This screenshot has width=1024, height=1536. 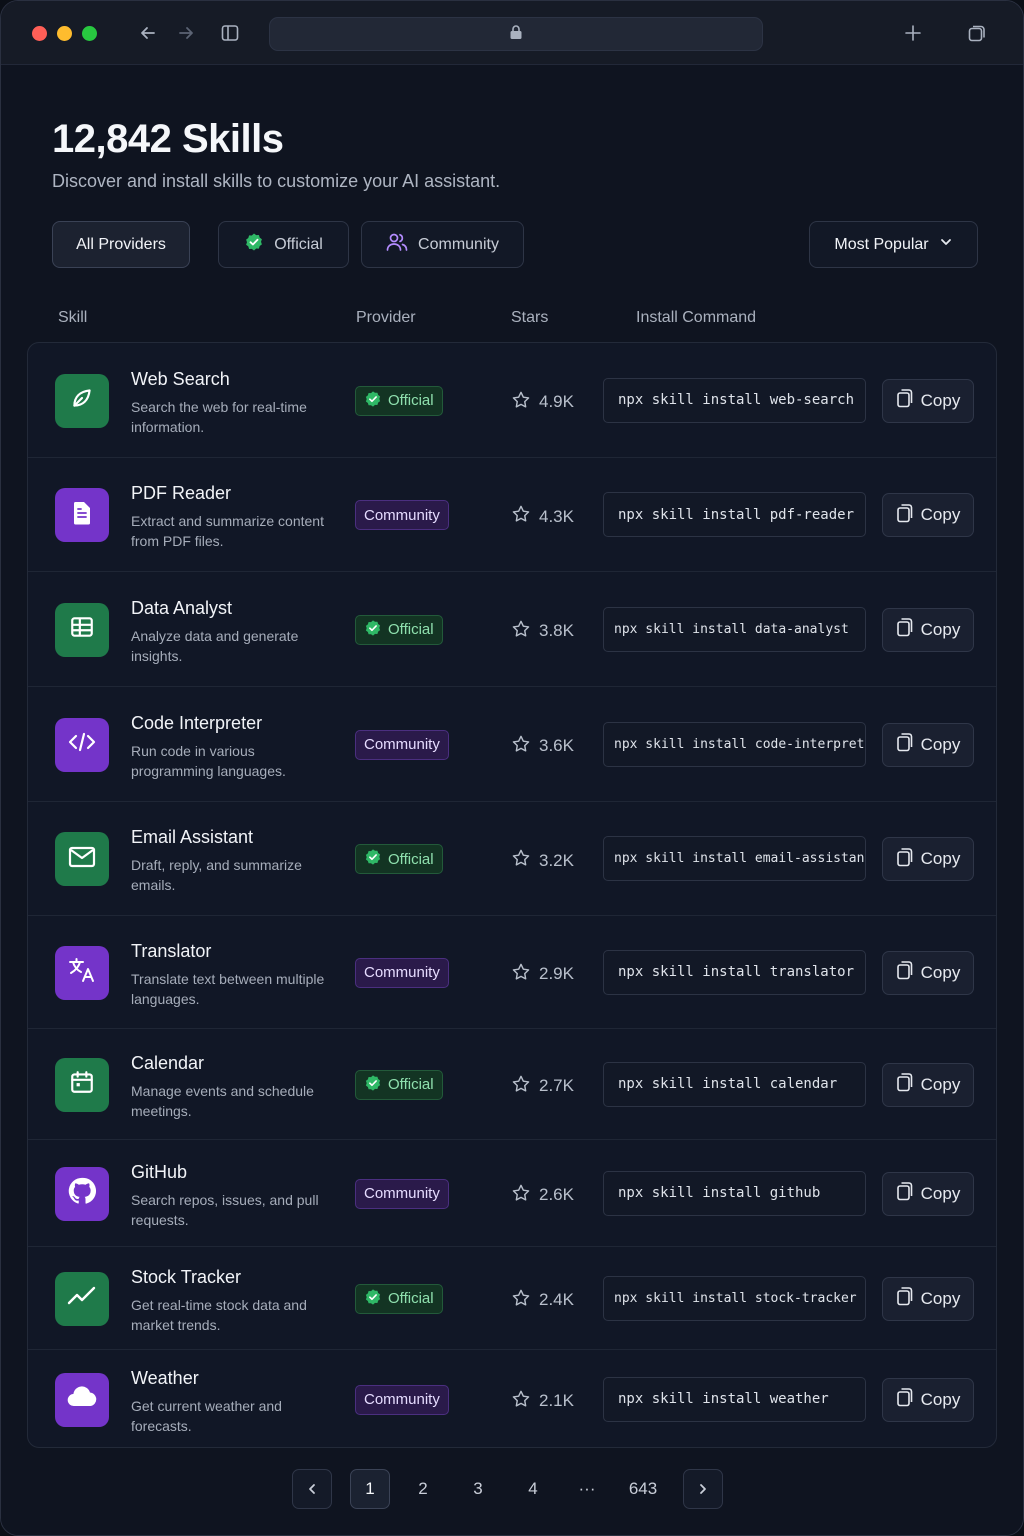 I want to click on sort-label: Most Popular, so click(x=881, y=244).